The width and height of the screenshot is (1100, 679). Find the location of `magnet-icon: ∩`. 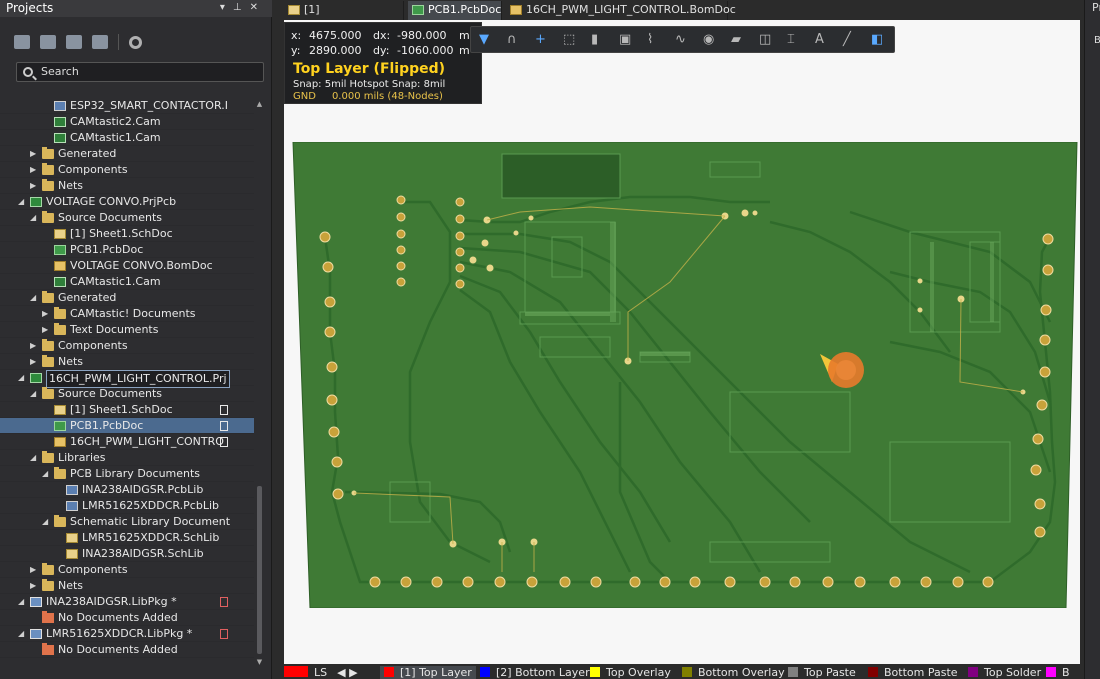

magnet-icon: ∩ is located at coordinates (514, 40).